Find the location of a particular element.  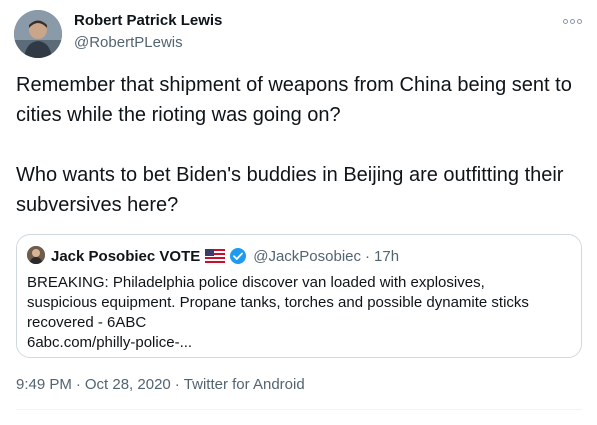

quoted-author-name: Jack Posobiec VOTE is located at coordinates (126, 256).